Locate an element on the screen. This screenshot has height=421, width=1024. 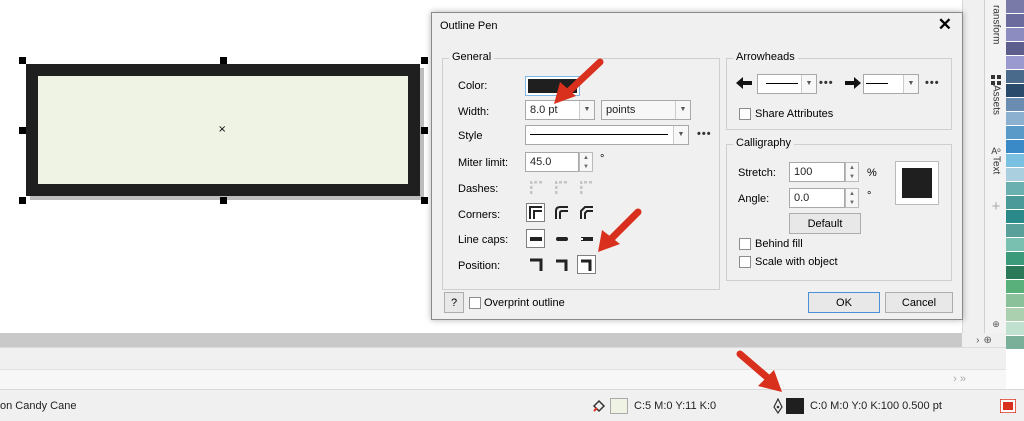
dialog-title: Outline Pen is located at coordinates (469, 26).